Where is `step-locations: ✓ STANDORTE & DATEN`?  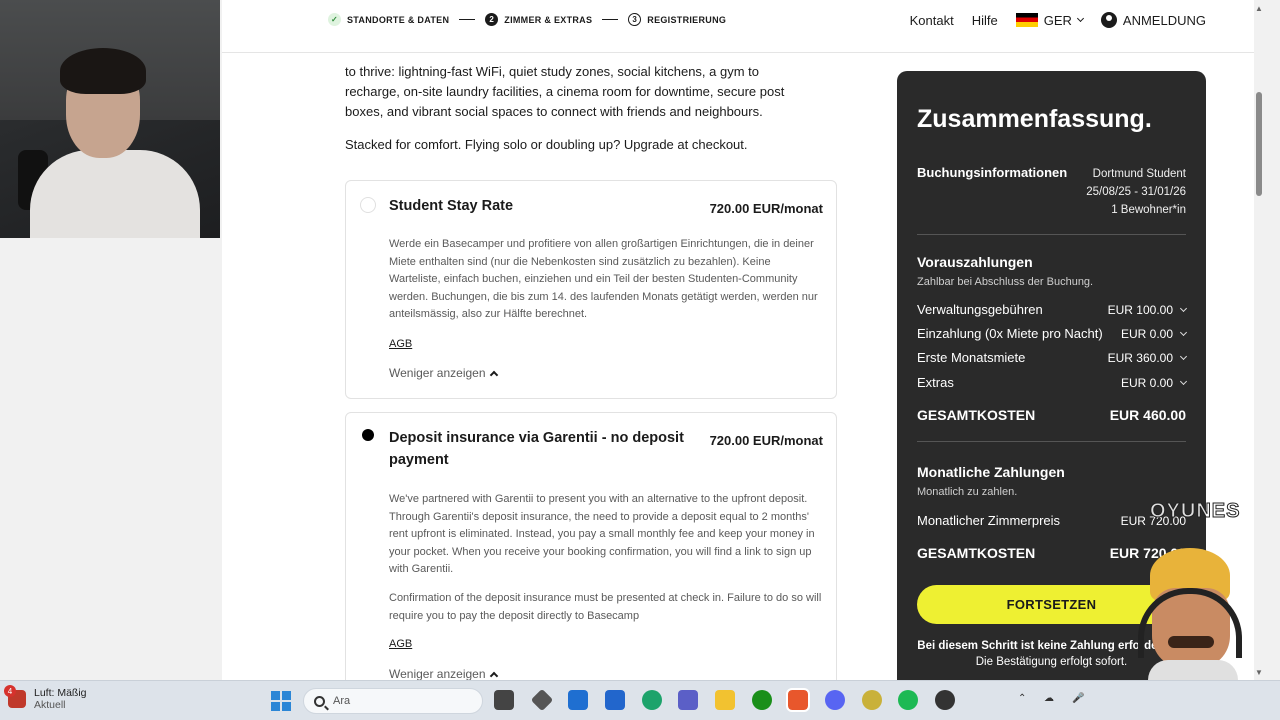
step-locations: ✓ STANDORTE & DATEN is located at coordinates (388, 19).